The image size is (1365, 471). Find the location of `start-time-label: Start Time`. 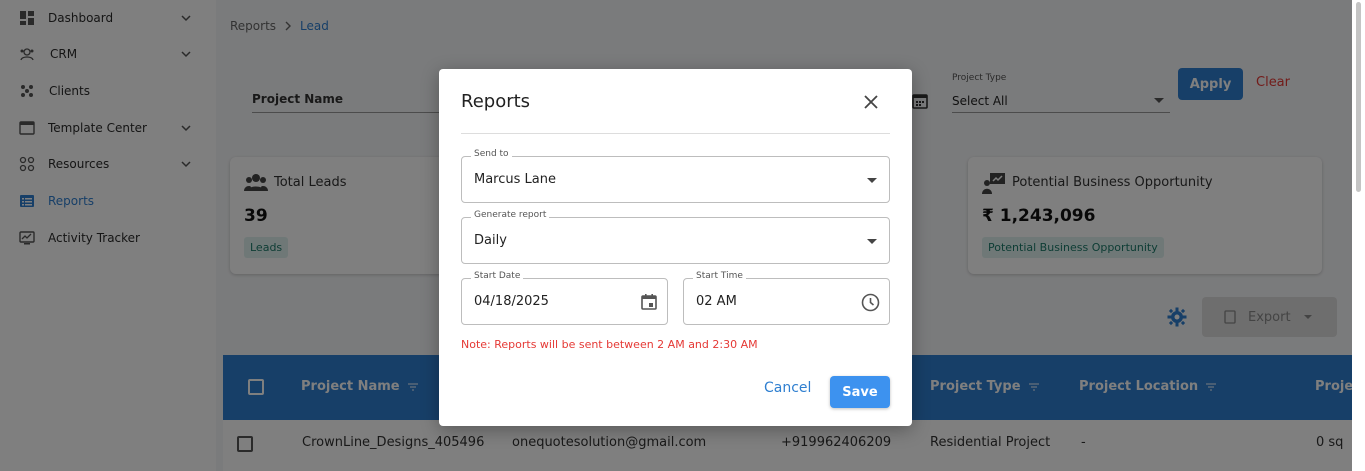

start-time-label: Start Time is located at coordinates (719, 276).